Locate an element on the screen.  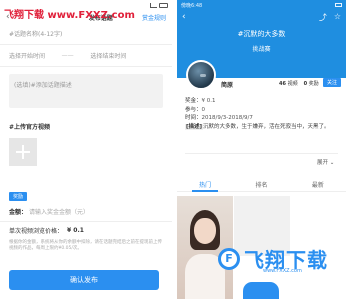
price-value: ¥ 0.1 is located at coordinates (75, 230).